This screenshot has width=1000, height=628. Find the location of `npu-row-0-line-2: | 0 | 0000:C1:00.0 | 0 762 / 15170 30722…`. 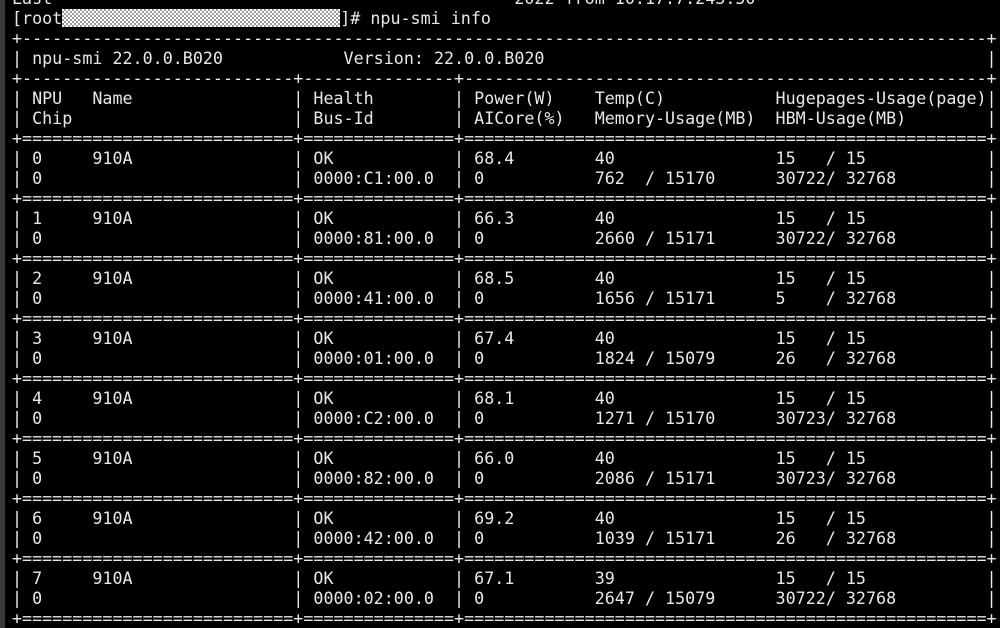

npu-row-0-line-2: | 0 | 0000:C1:00.0 | 0 762 / 15170 30722… is located at coordinates (504, 178).